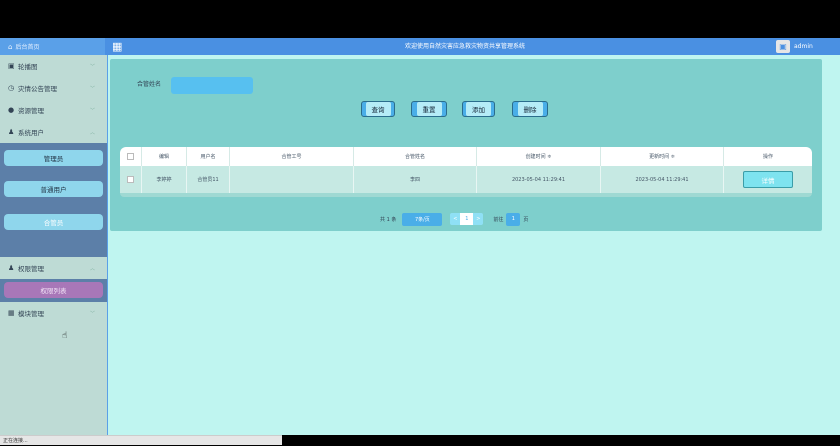  Describe the element at coordinates (164, 156) in the screenshot. I see `column-header: 编辑` at that location.